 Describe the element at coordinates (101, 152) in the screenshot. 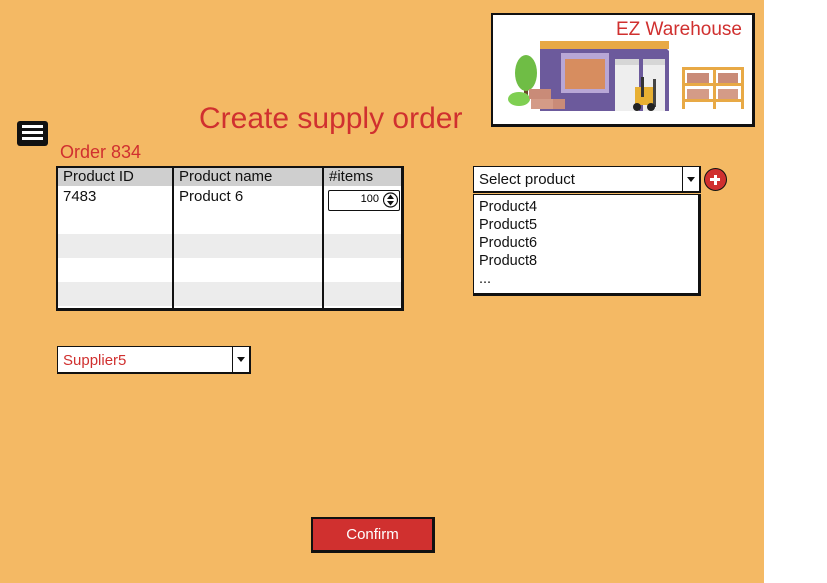

I see `order-label: Order 834` at that location.